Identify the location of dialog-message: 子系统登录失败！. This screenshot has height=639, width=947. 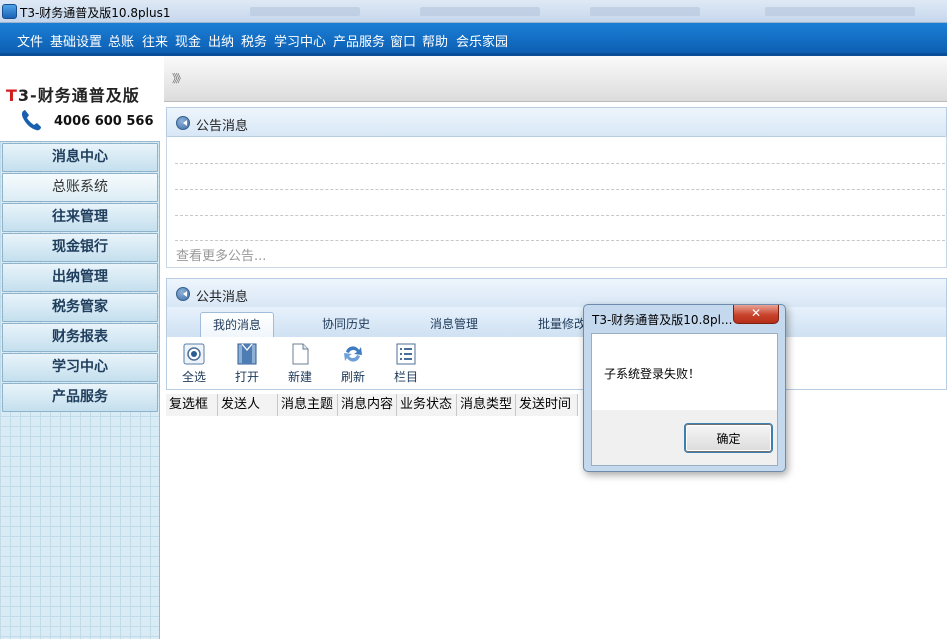
(652, 374).